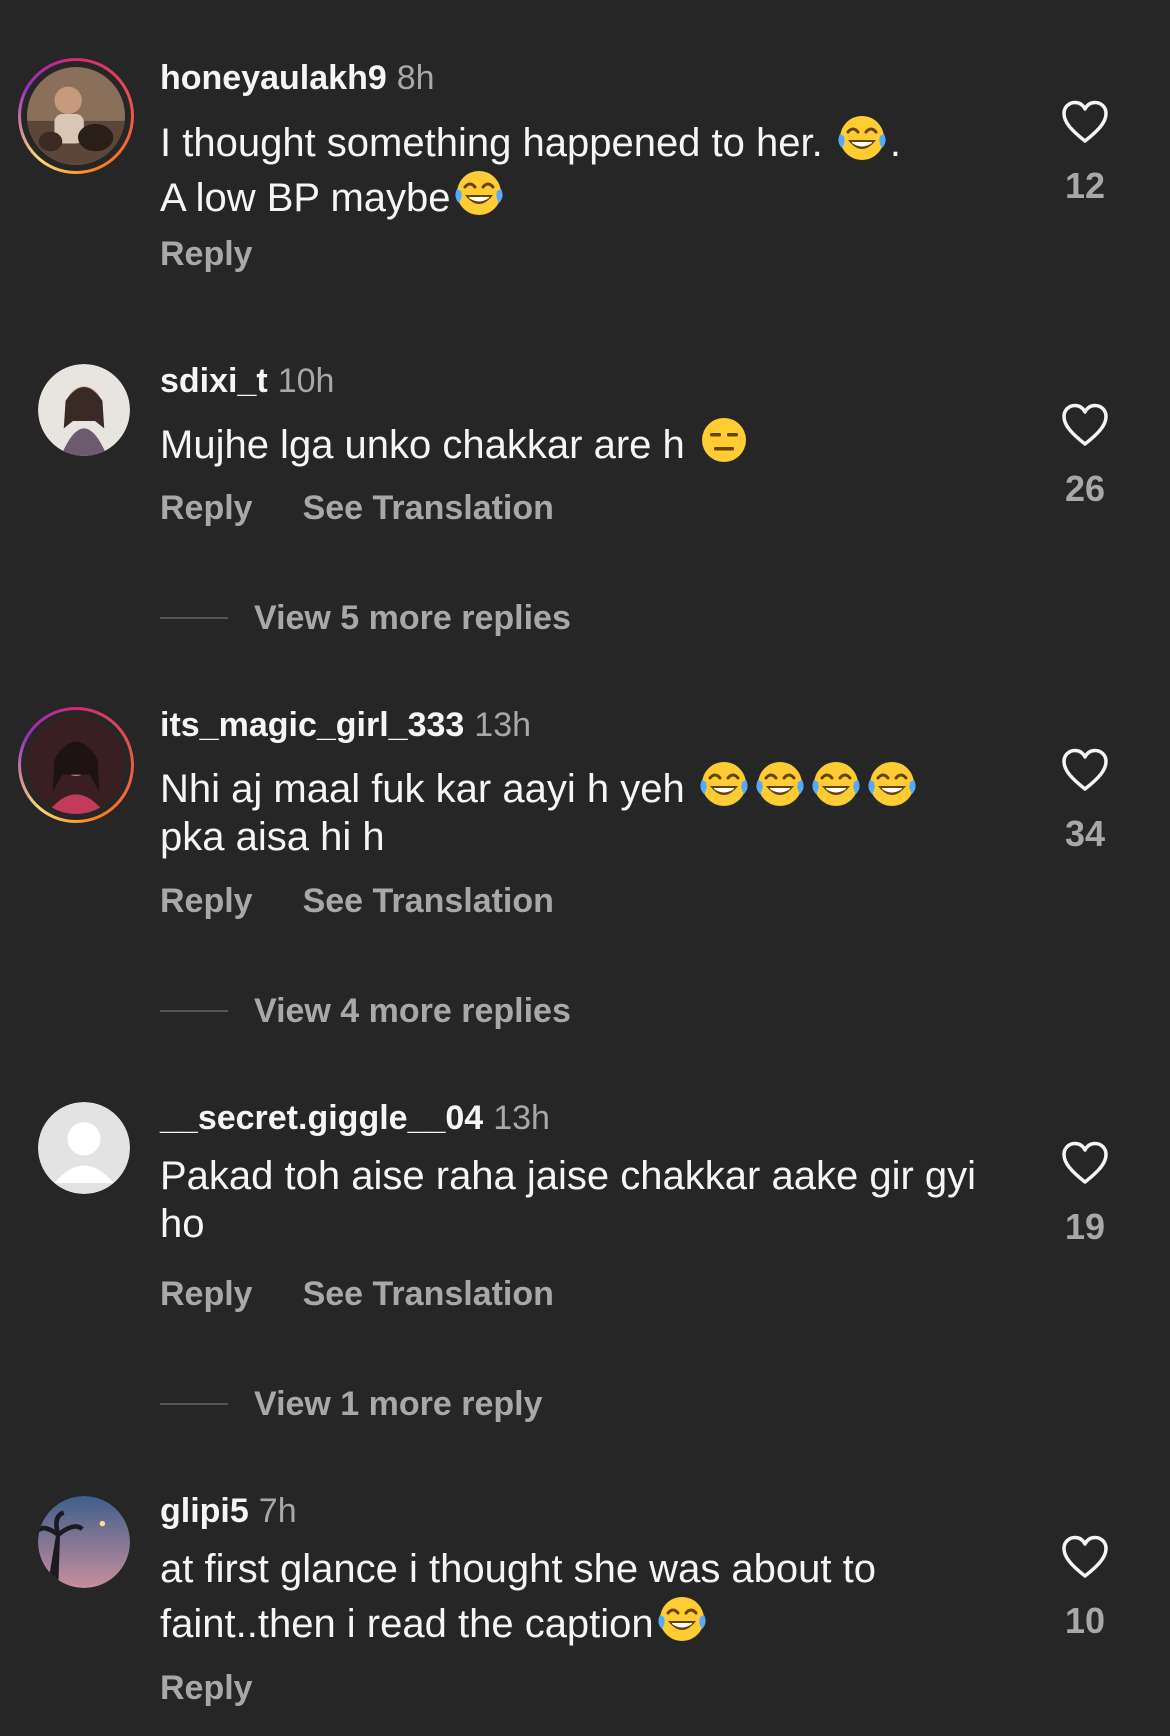  I want to click on username: glipi5, so click(204, 1511).